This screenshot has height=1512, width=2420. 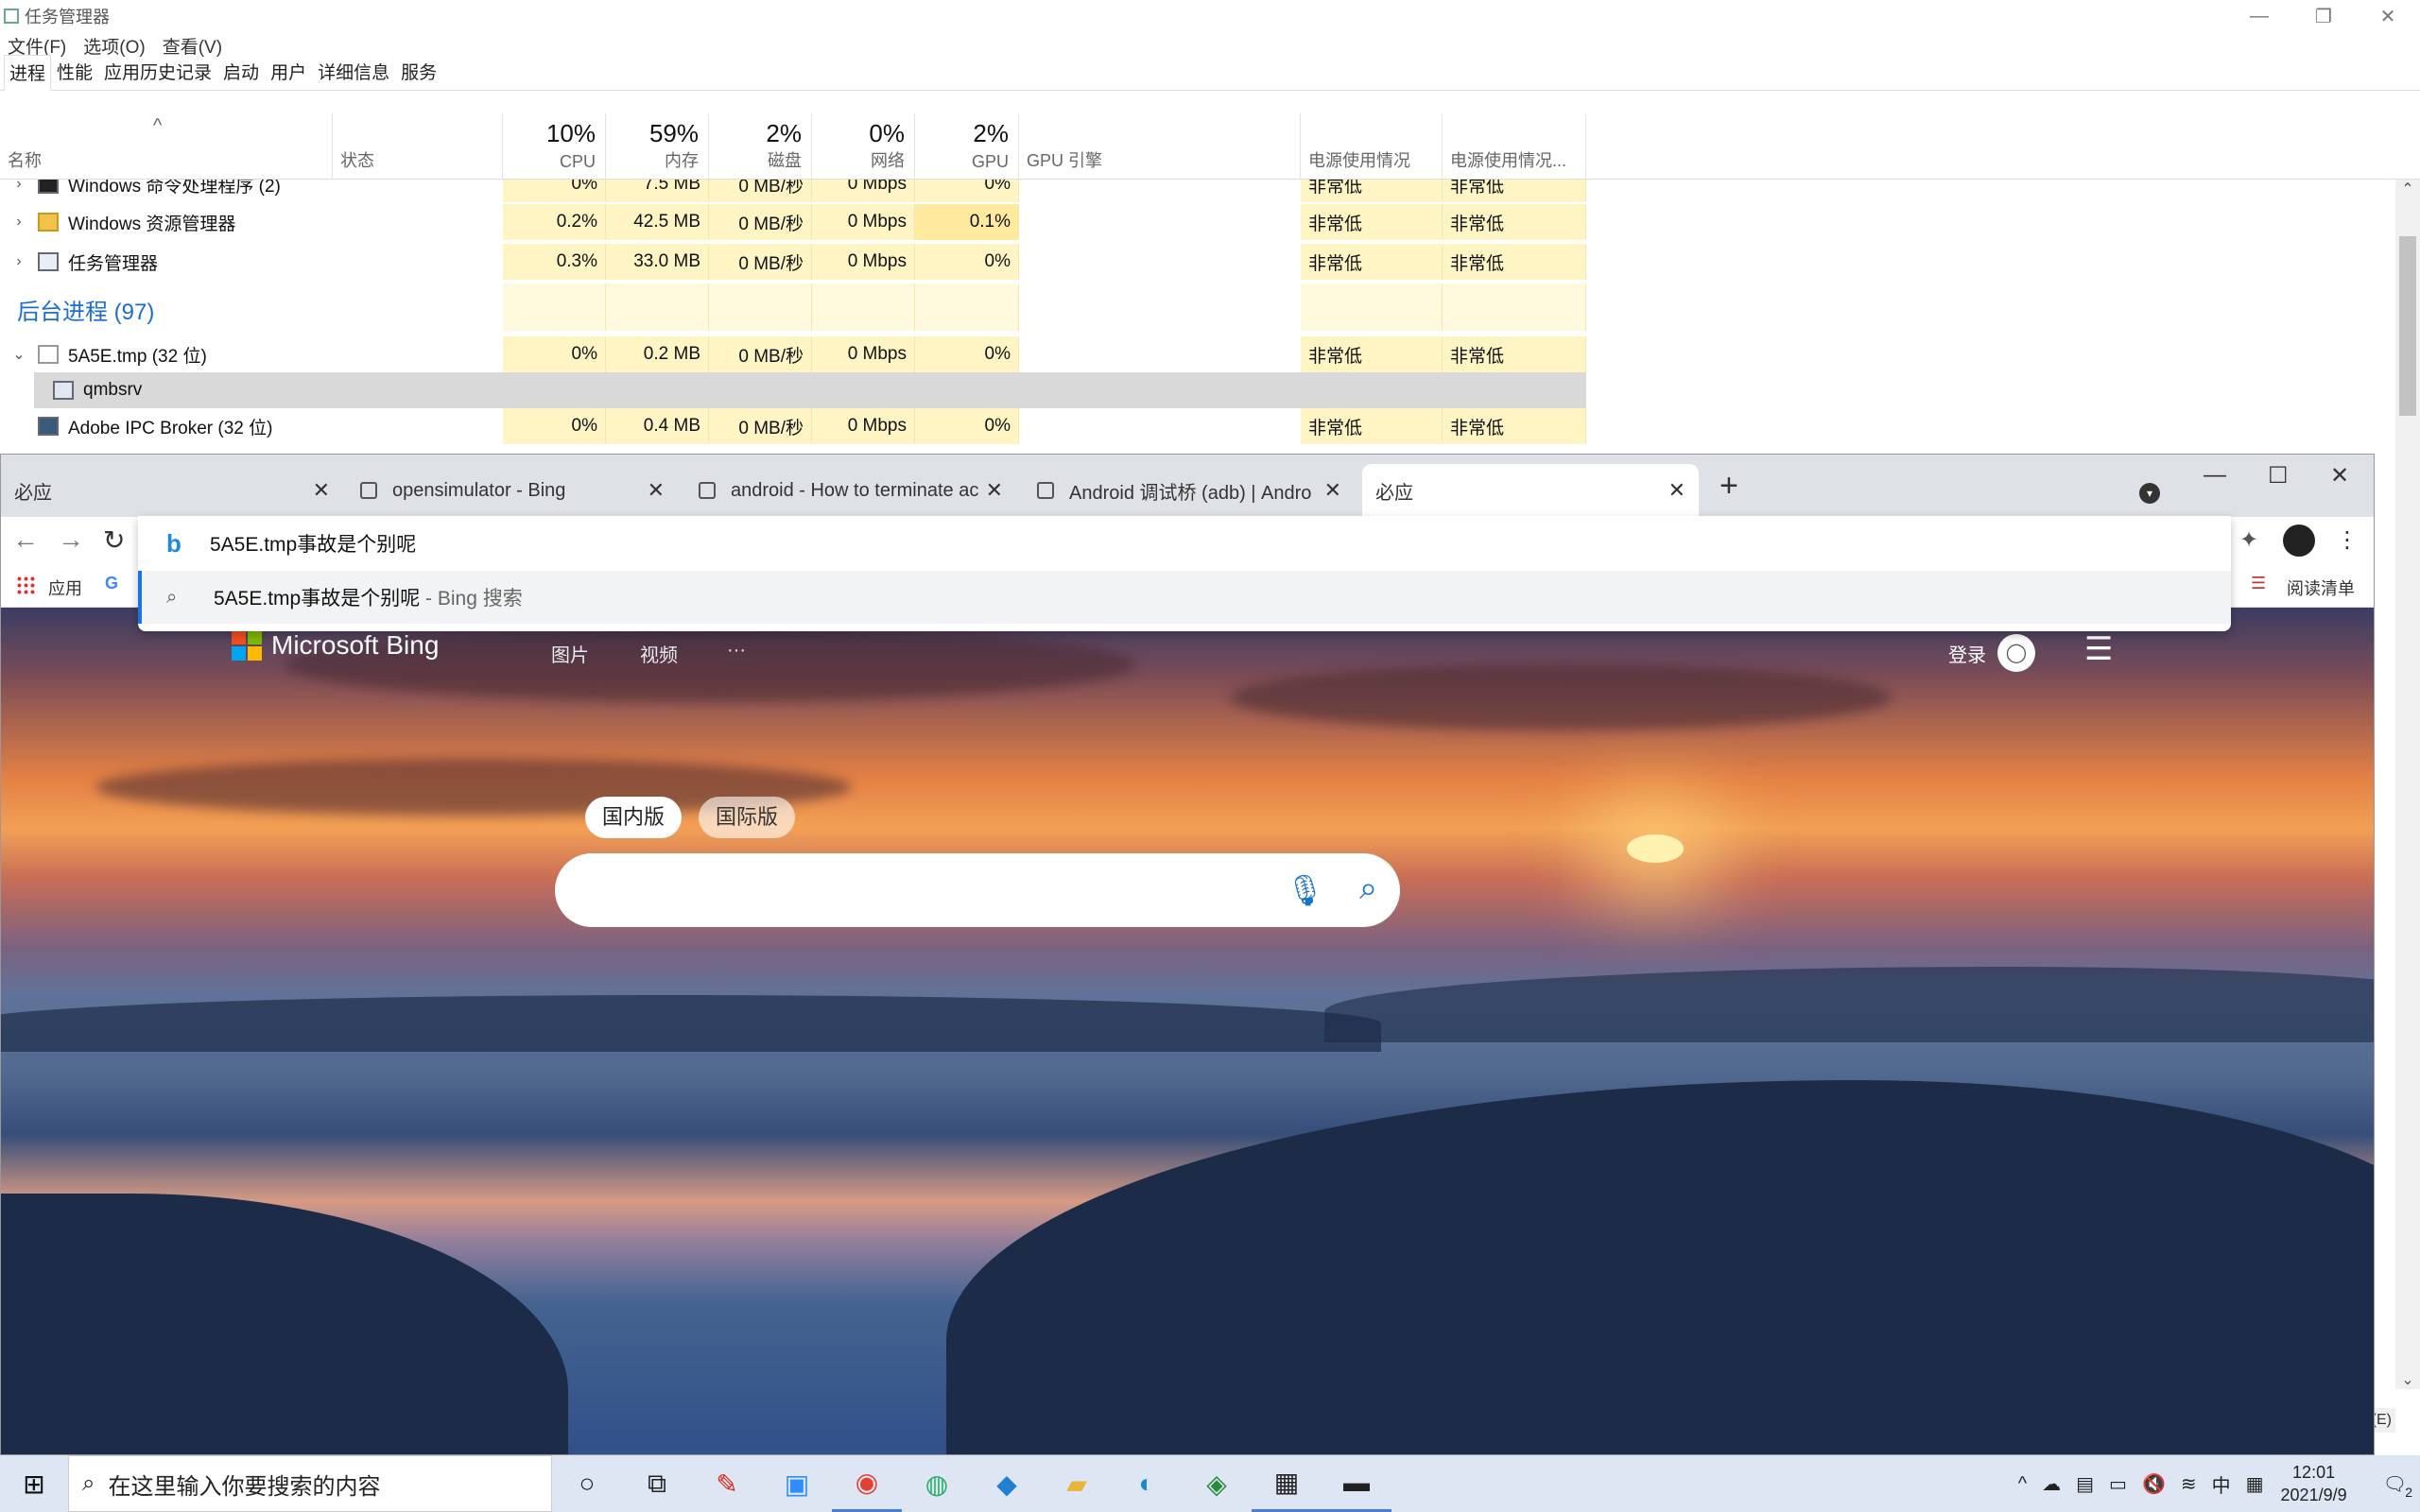 What do you see at coordinates (863, 191) in the screenshot?
I see `network-cell: 0 Mbps` at bounding box center [863, 191].